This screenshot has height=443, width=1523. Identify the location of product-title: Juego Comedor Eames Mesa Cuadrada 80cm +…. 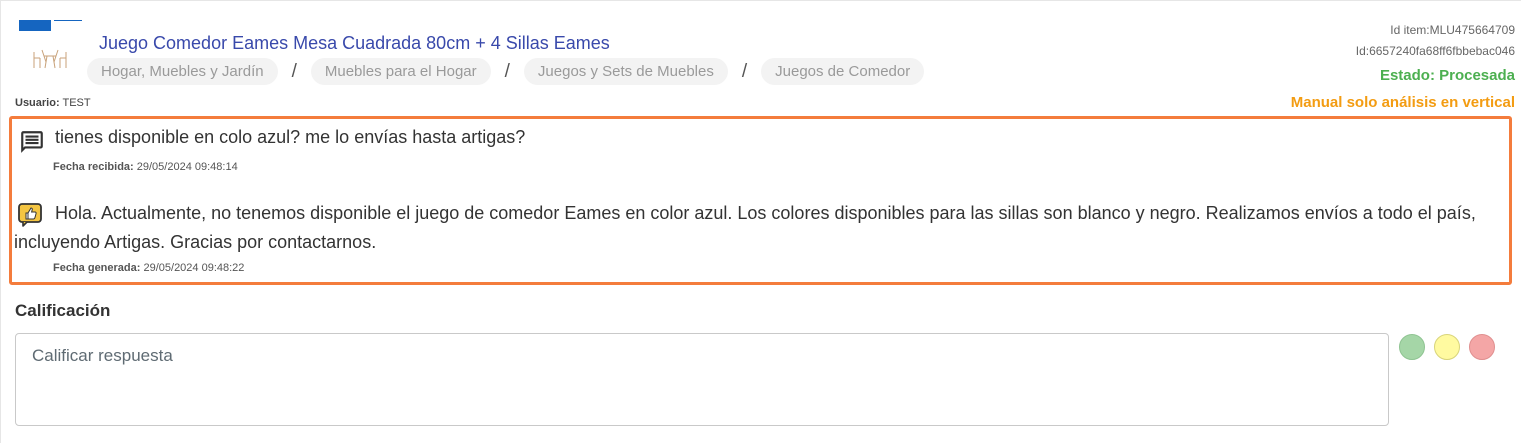
(354, 43).